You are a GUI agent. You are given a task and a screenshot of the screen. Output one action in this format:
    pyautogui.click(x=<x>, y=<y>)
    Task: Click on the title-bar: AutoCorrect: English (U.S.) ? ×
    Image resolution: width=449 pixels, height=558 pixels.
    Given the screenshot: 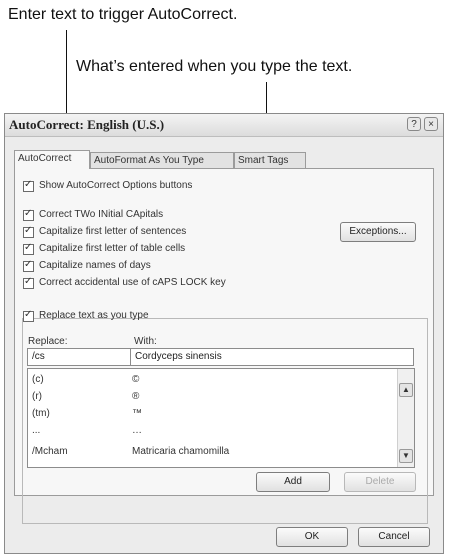 What is the action you would take?
    pyautogui.click(x=224, y=125)
    